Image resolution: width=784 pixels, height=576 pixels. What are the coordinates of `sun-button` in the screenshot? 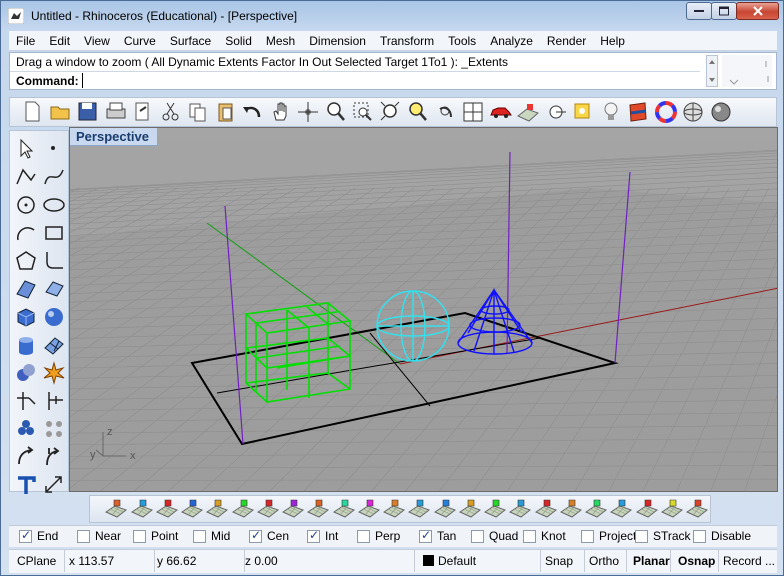 It's located at (583, 112).